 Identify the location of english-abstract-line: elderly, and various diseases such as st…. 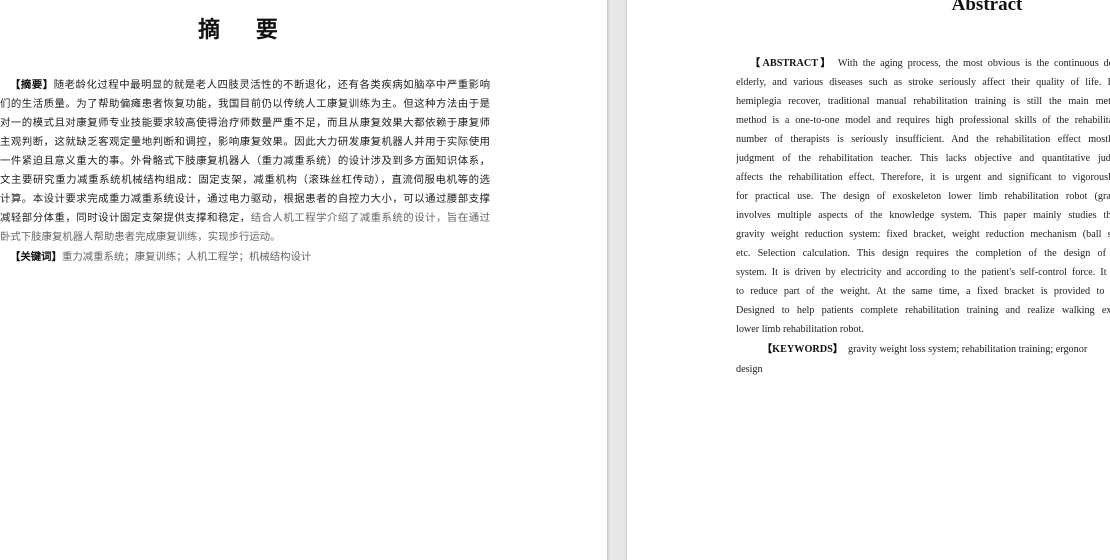
(923, 82).